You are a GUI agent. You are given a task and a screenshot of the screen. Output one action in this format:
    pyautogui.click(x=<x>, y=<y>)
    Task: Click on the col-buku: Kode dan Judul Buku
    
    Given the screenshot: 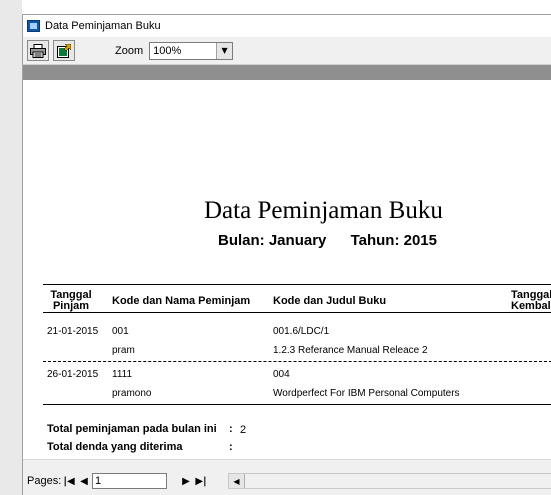 What is the action you would take?
    pyautogui.click(x=330, y=301)
    